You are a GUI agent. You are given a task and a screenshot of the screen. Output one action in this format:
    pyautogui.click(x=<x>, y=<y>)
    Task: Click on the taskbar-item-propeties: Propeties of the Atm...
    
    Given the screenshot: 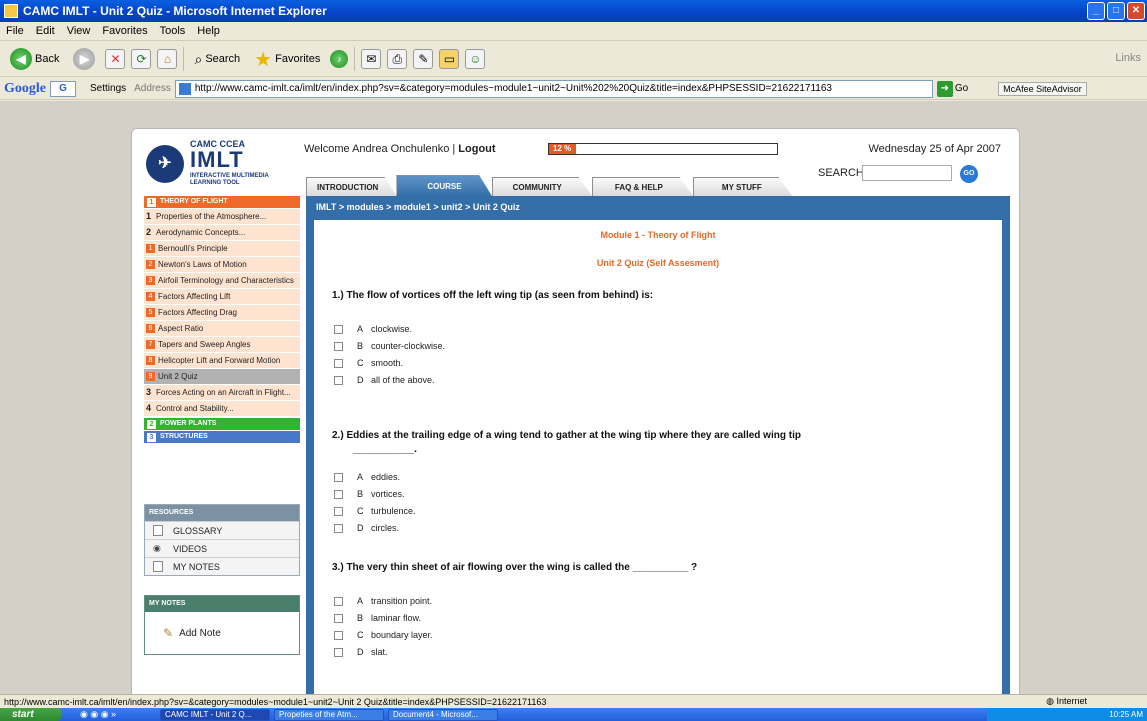 What is the action you would take?
    pyautogui.click(x=329, y=714)
    